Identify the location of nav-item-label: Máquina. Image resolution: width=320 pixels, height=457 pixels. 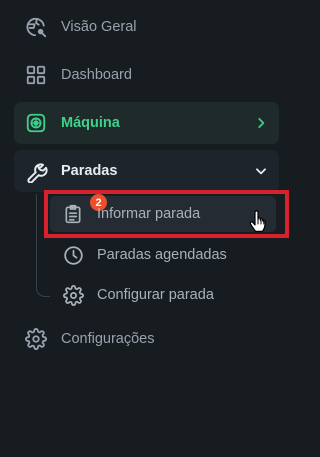
(90, 123).